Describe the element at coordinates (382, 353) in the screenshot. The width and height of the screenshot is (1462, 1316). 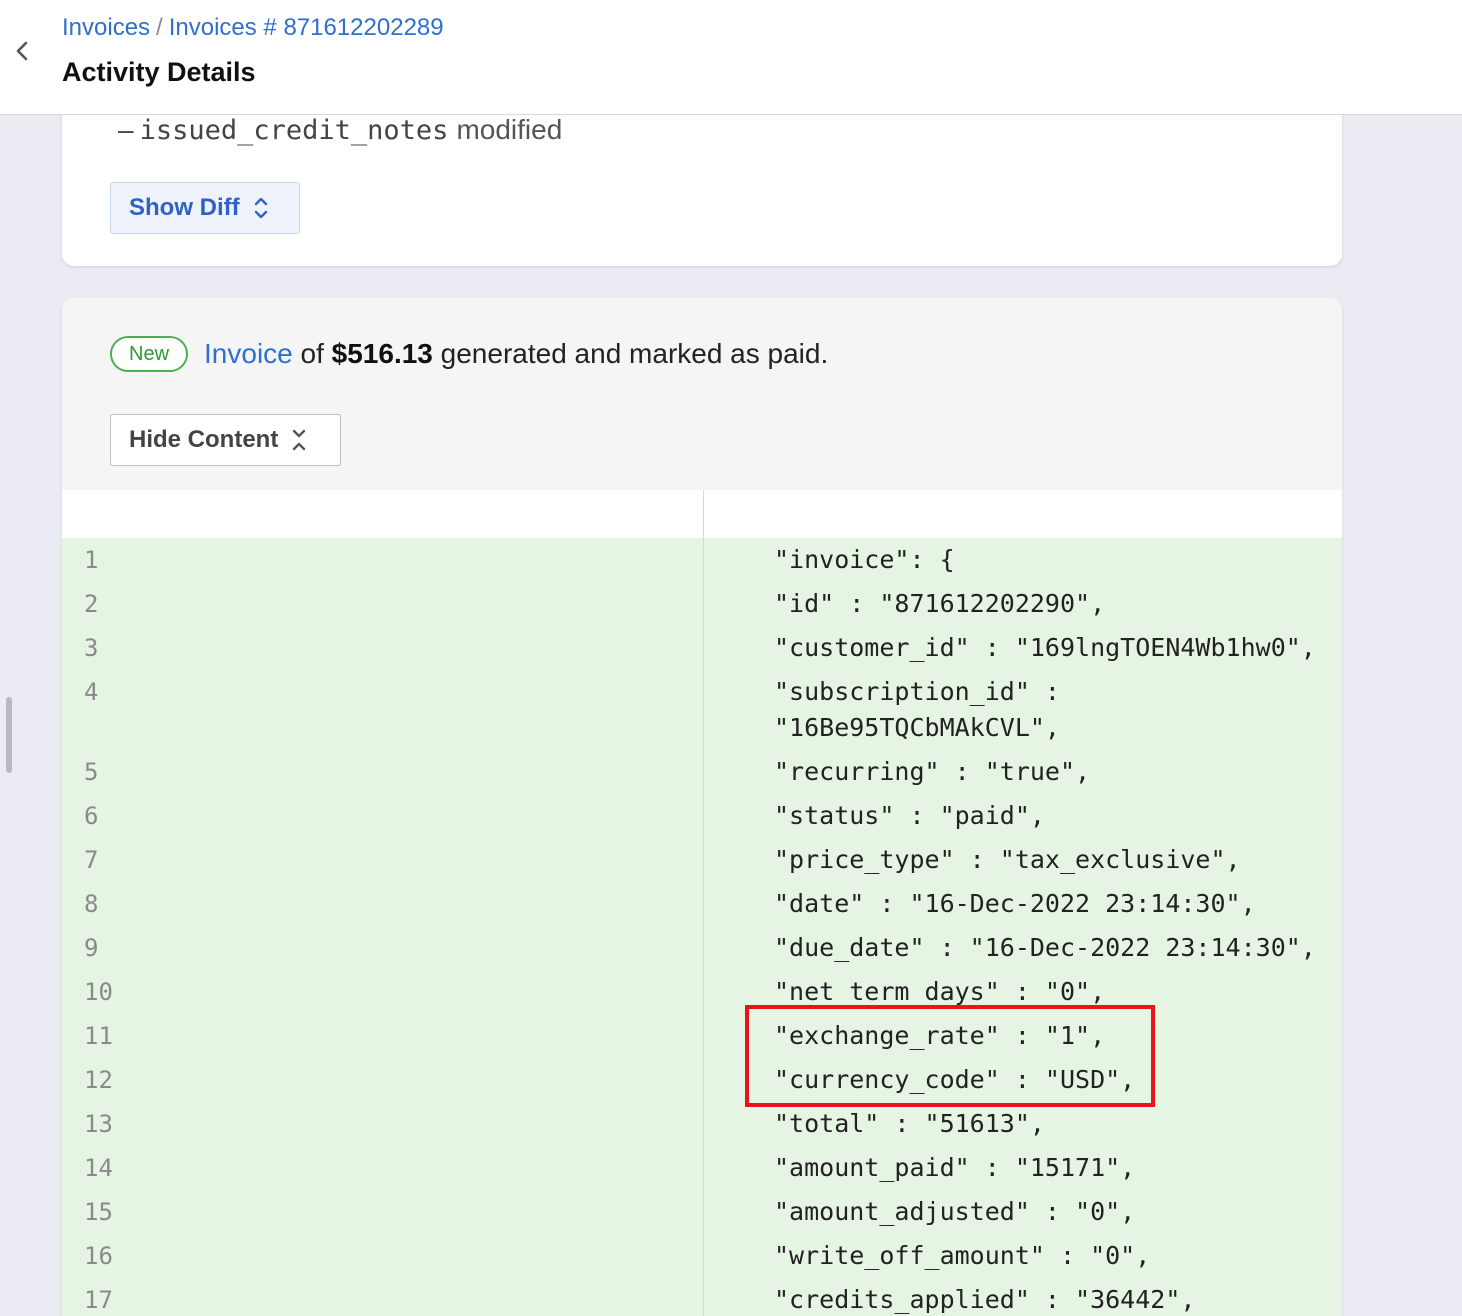
I see `invoice-amount: $516.13` at that location.